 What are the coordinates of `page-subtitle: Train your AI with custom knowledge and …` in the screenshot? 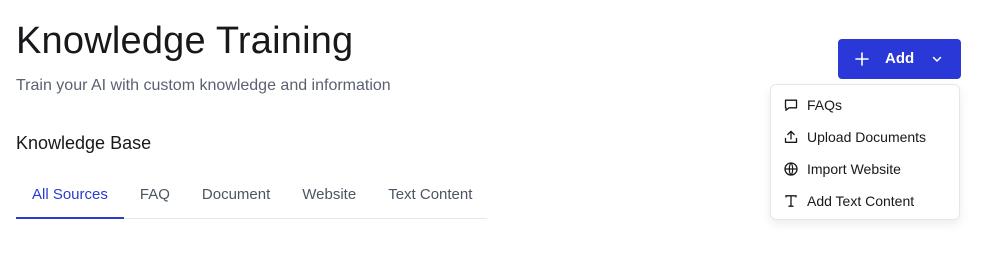 It's located at (203, 85).